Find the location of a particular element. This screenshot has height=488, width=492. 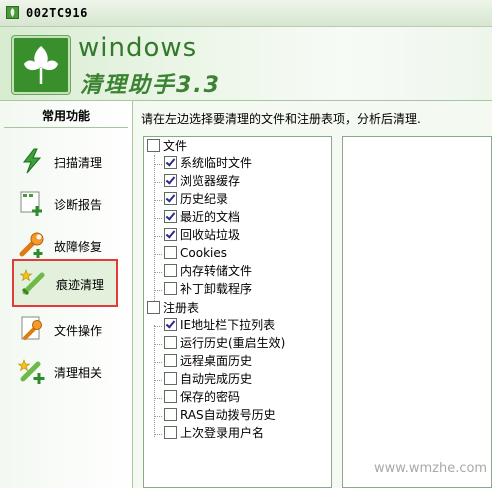

tree-item-memory-dump: 内存转储文件 is located at coordinates (208, 272).